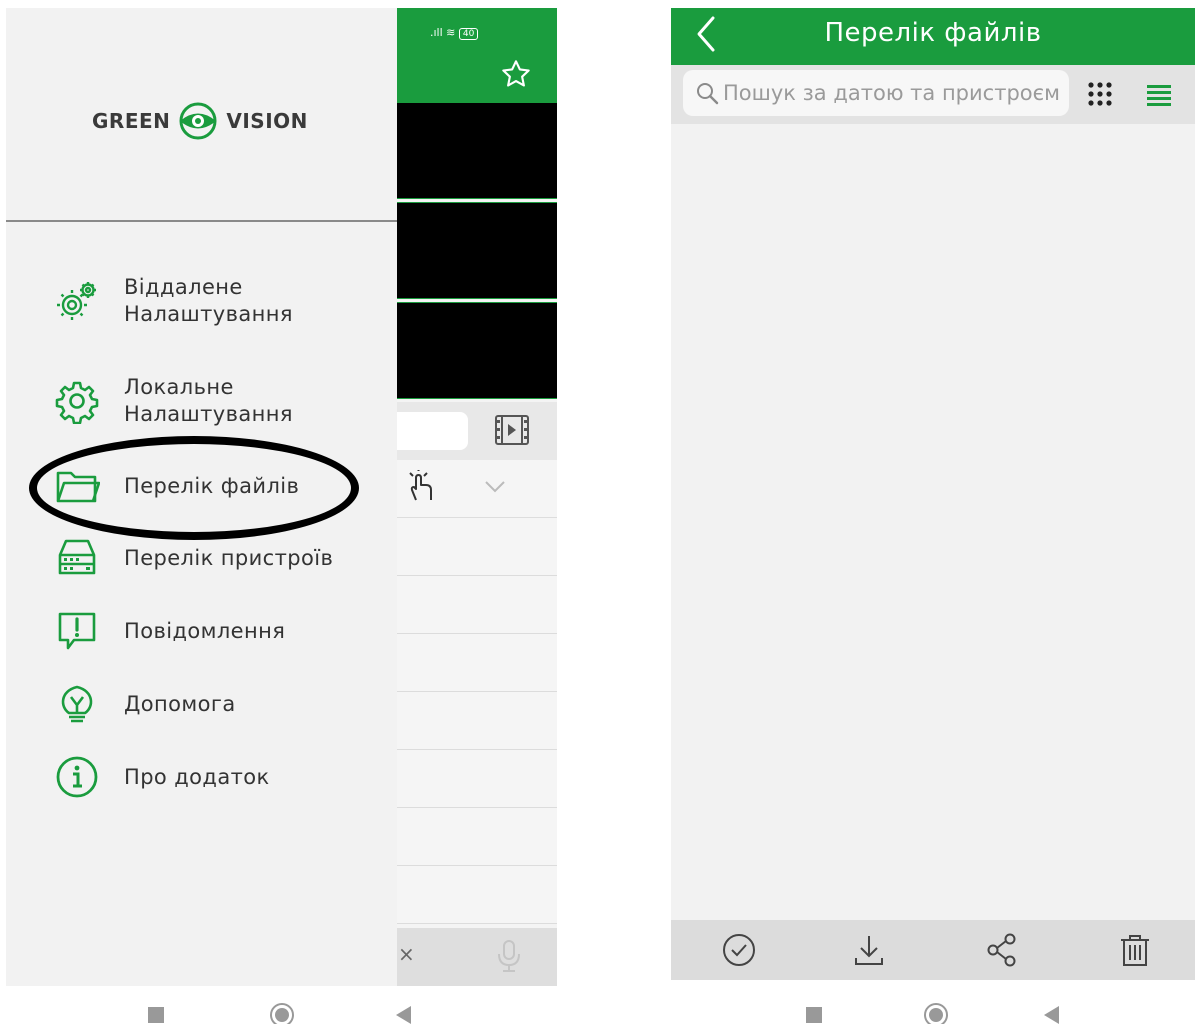  I want to click on background-searchbar, so click(476, 431).